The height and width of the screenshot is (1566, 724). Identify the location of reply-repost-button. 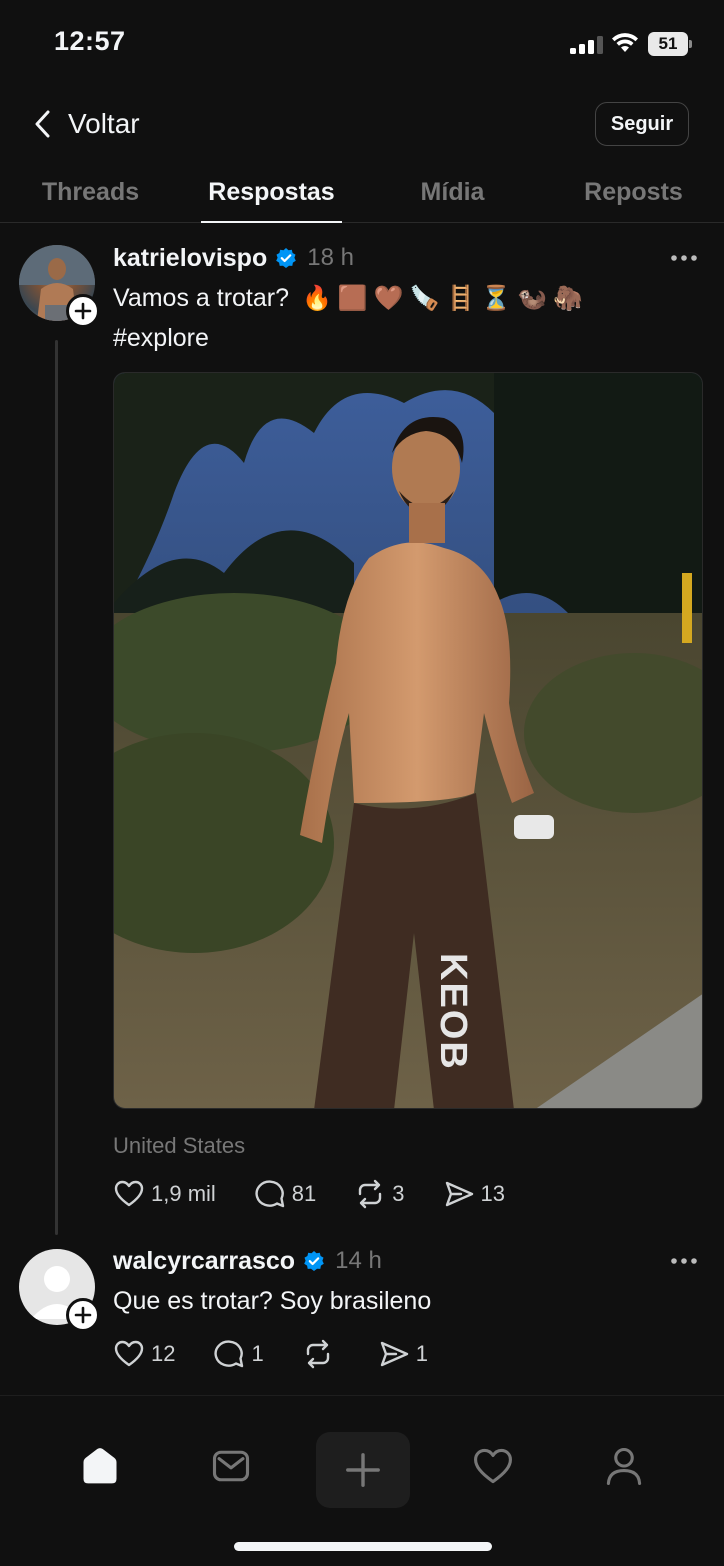
(321, 1354).